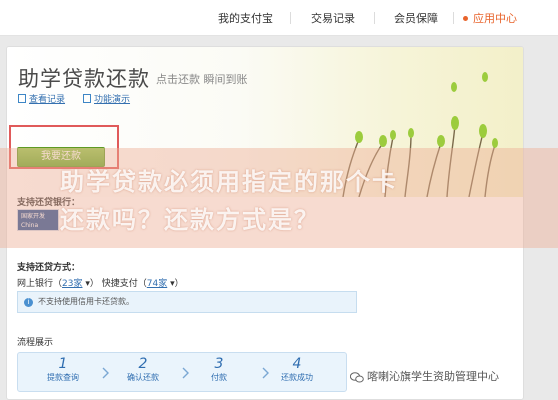 The width and height of the screenshot is (558, 400). Describe the element at coordinates (357, 376) in the screenshot. I see `wechat-icon` at that location.